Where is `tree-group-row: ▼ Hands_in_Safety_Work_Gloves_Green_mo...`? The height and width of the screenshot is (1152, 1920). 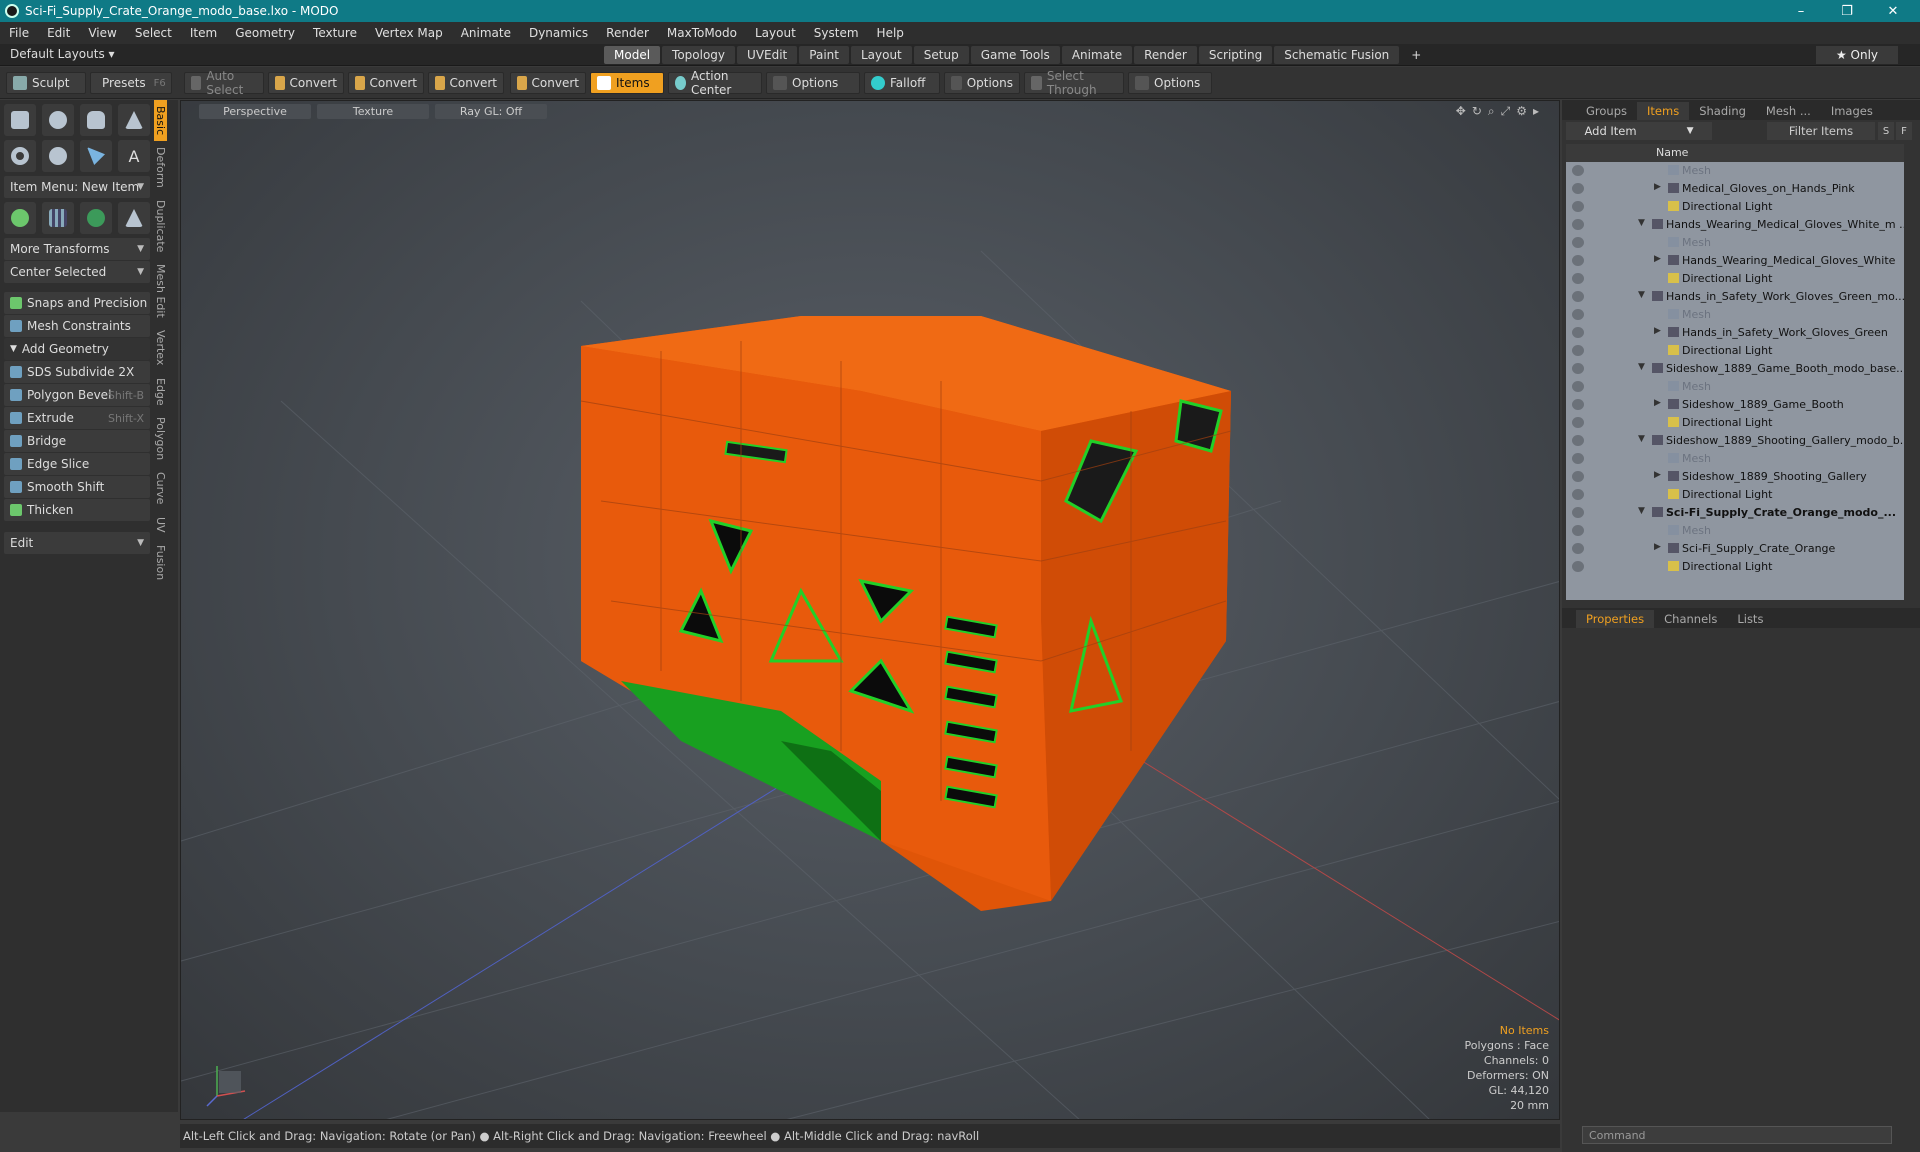 tree-group-row: ▼ Hands_in_Safety_Work_Gloves_Green_mo... is located at coordinates (1735, 297).